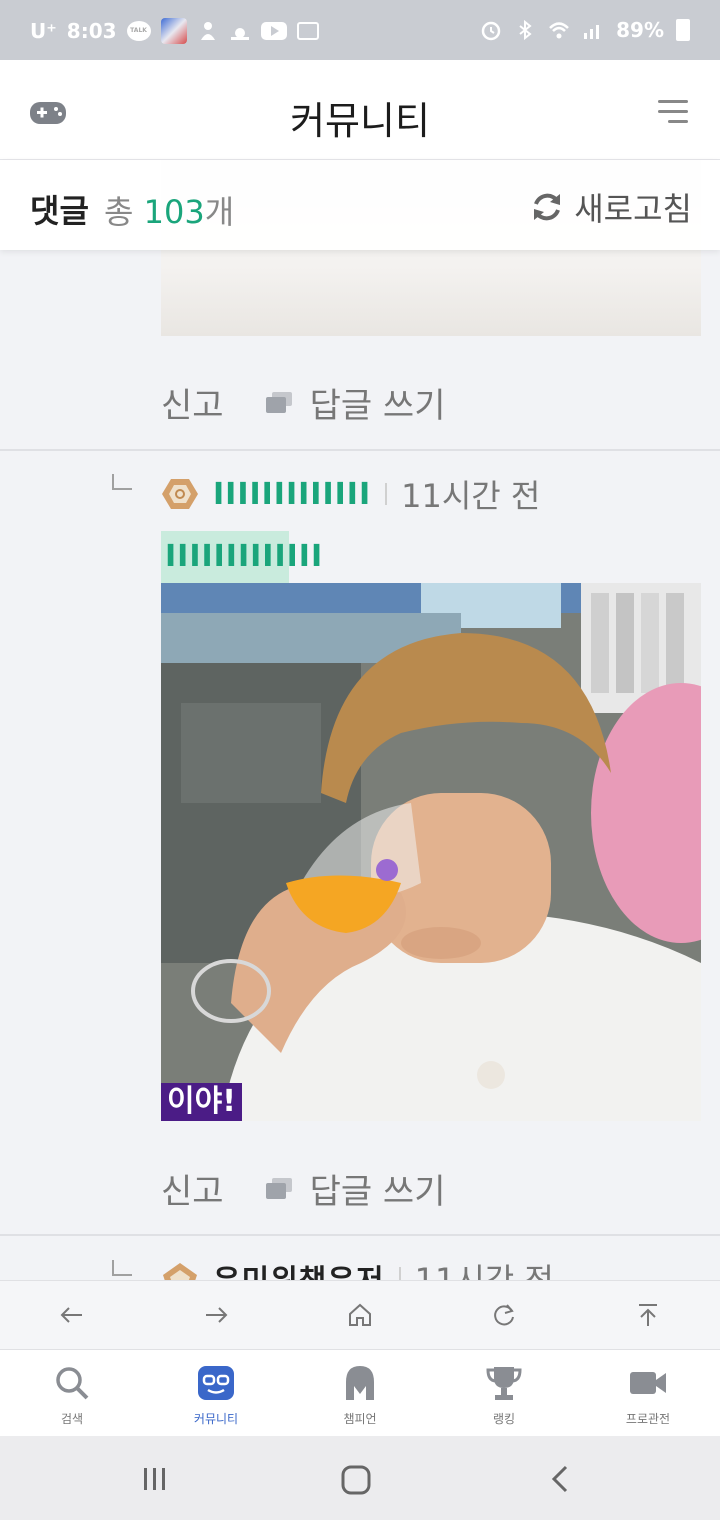 This screenshot has height=1520, width=720. What do you see at coordinates (201, 1102) in the screenshot?
I see `image-caption: 이야!` at bounding box center [201, 1102].